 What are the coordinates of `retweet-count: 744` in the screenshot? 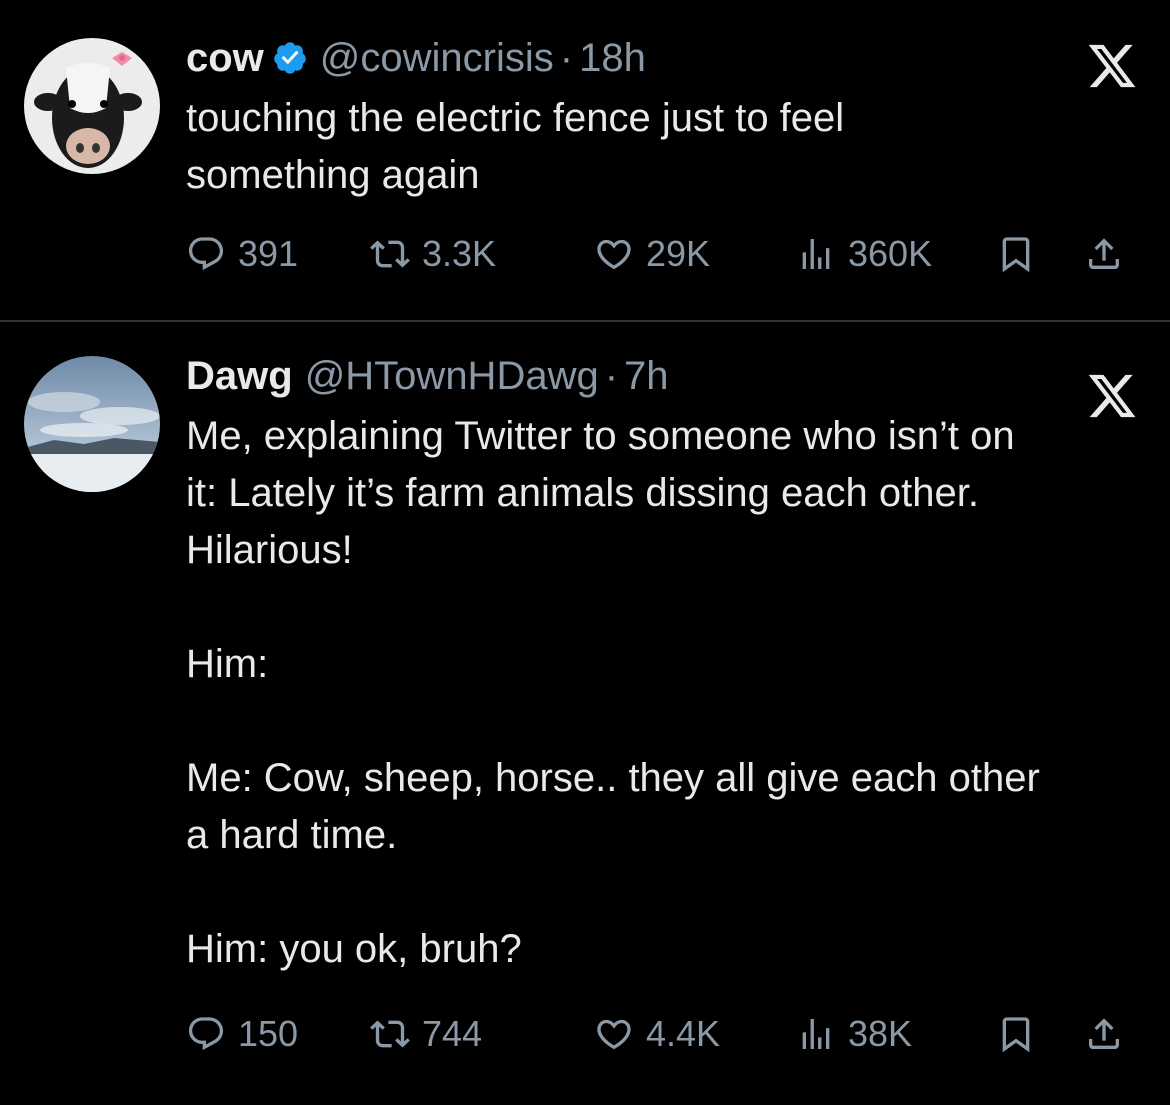 It's located at (452, 1033).